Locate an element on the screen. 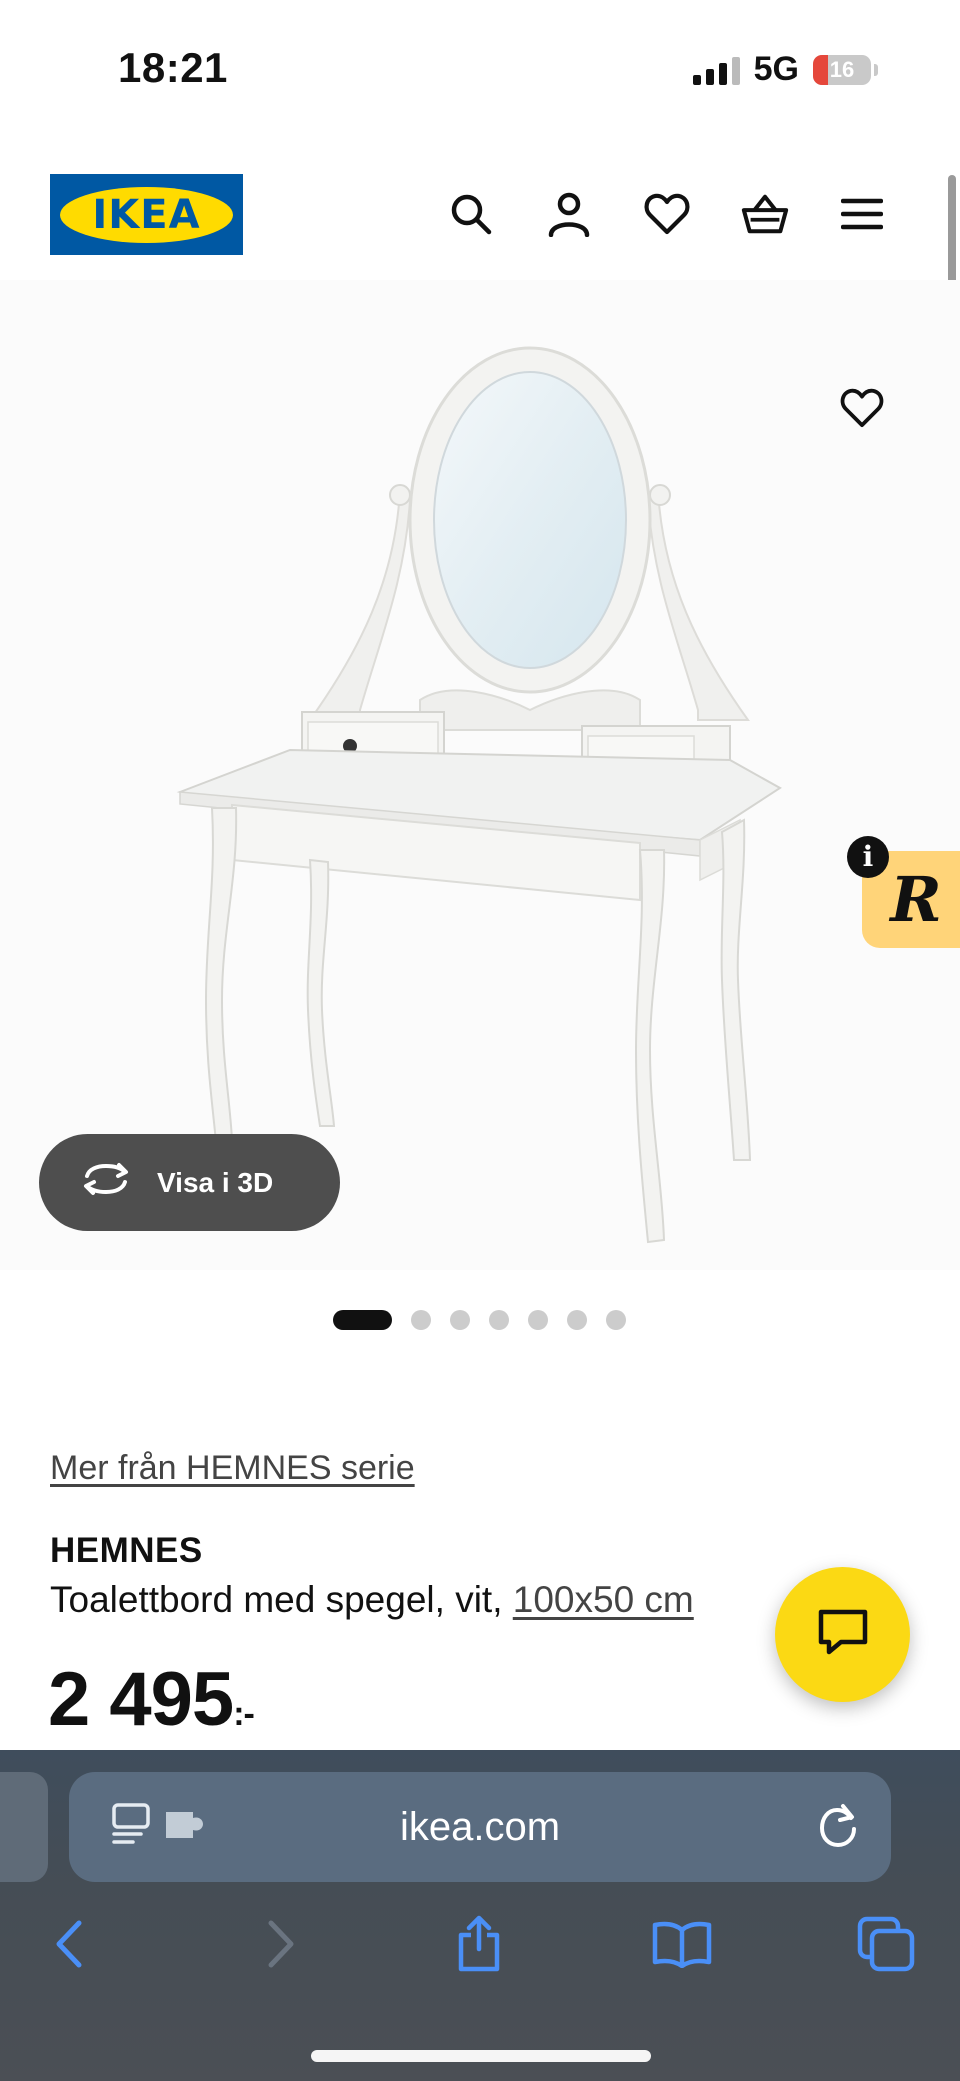 This screenshot has height=2081, width=960. product-description-text: Toalettbord med spegel, vit, is located at coordinates (281, 1599).